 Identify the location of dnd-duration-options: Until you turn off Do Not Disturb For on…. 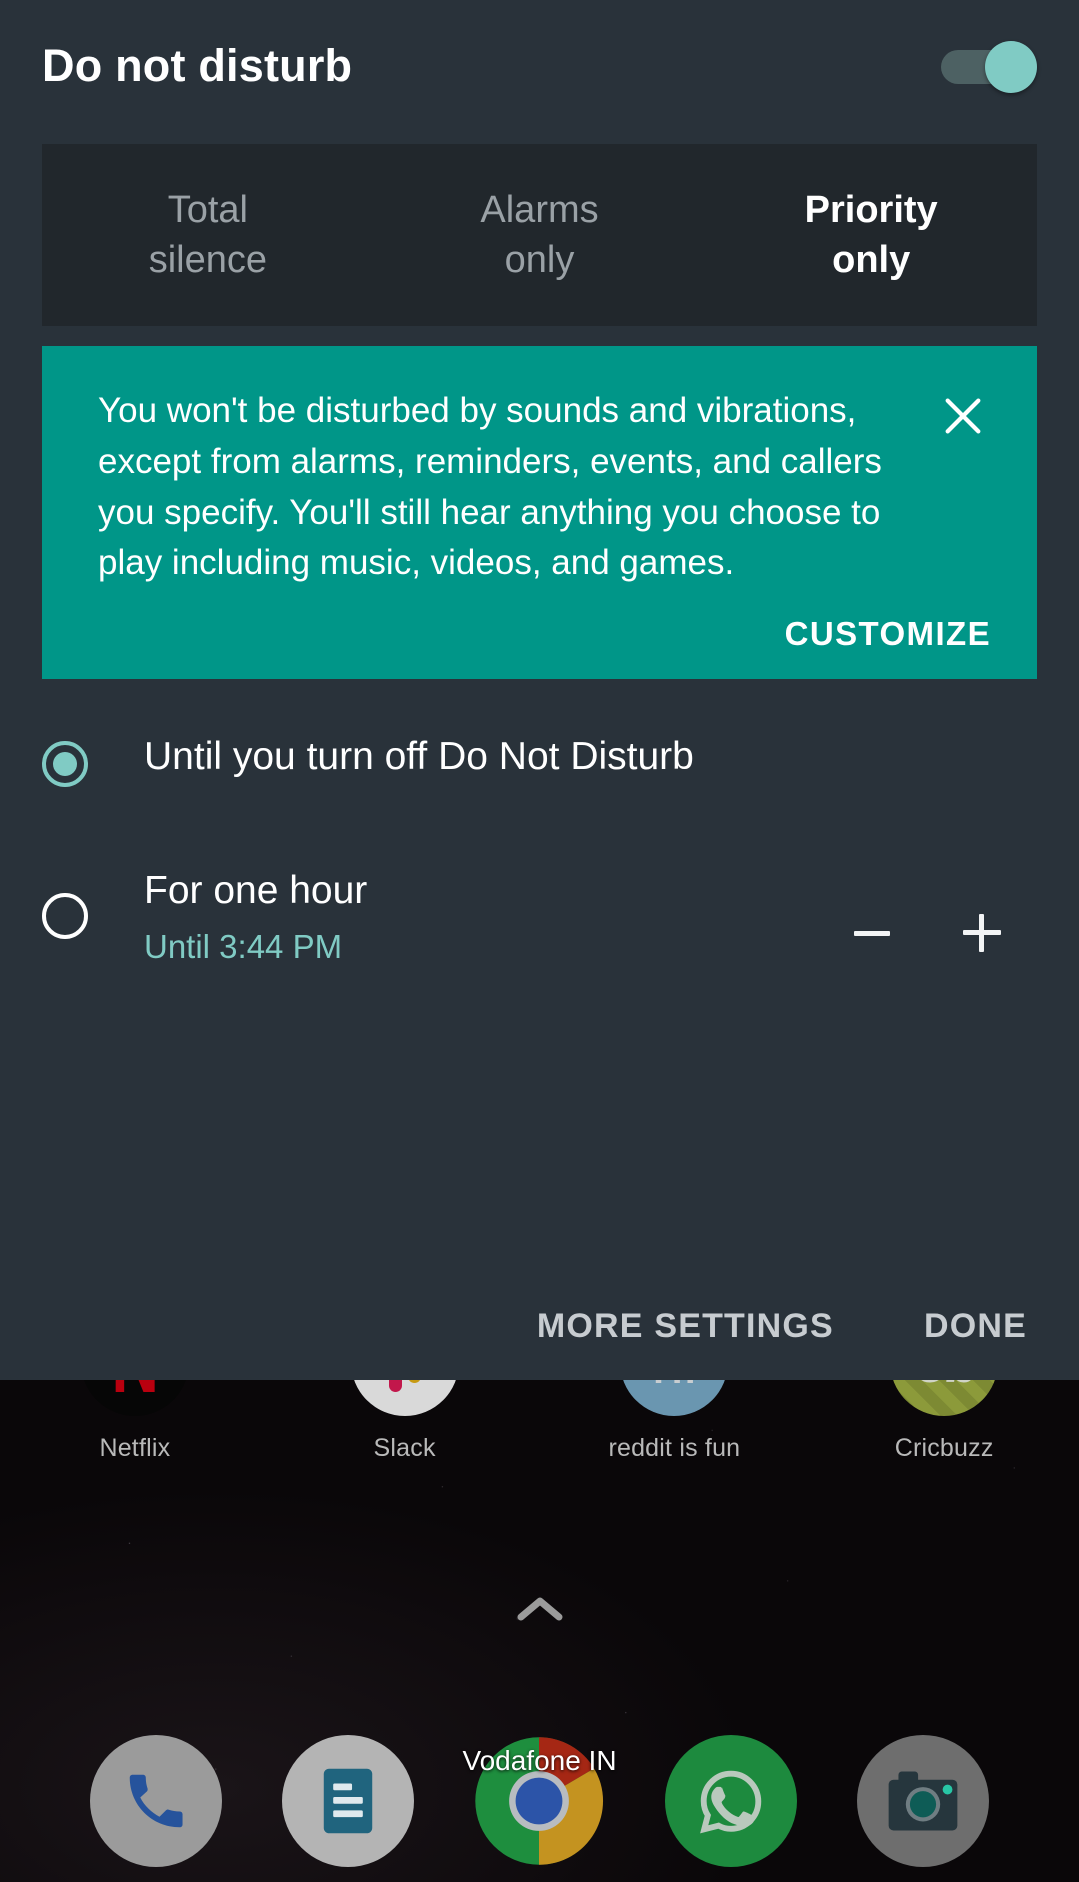
(539, 852).